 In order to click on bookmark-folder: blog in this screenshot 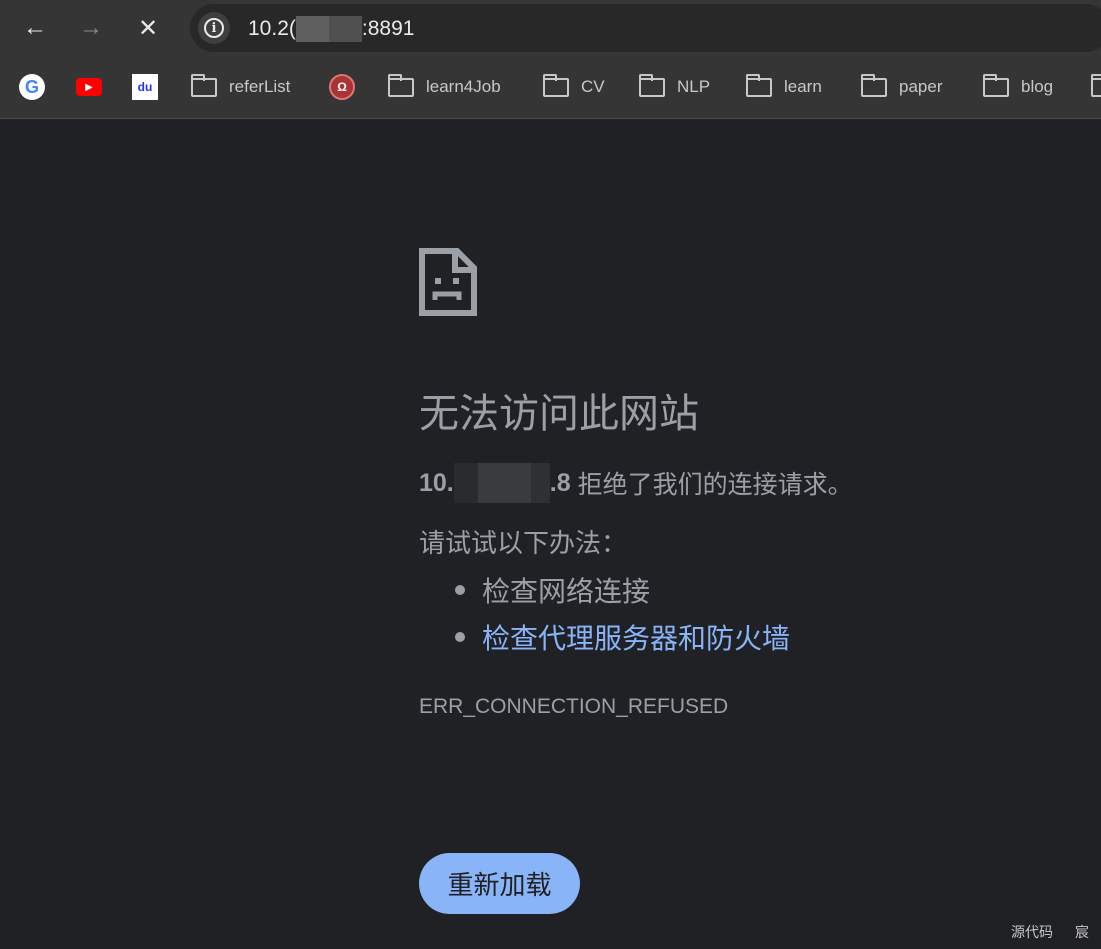, I will do `click(1018, 86)`.